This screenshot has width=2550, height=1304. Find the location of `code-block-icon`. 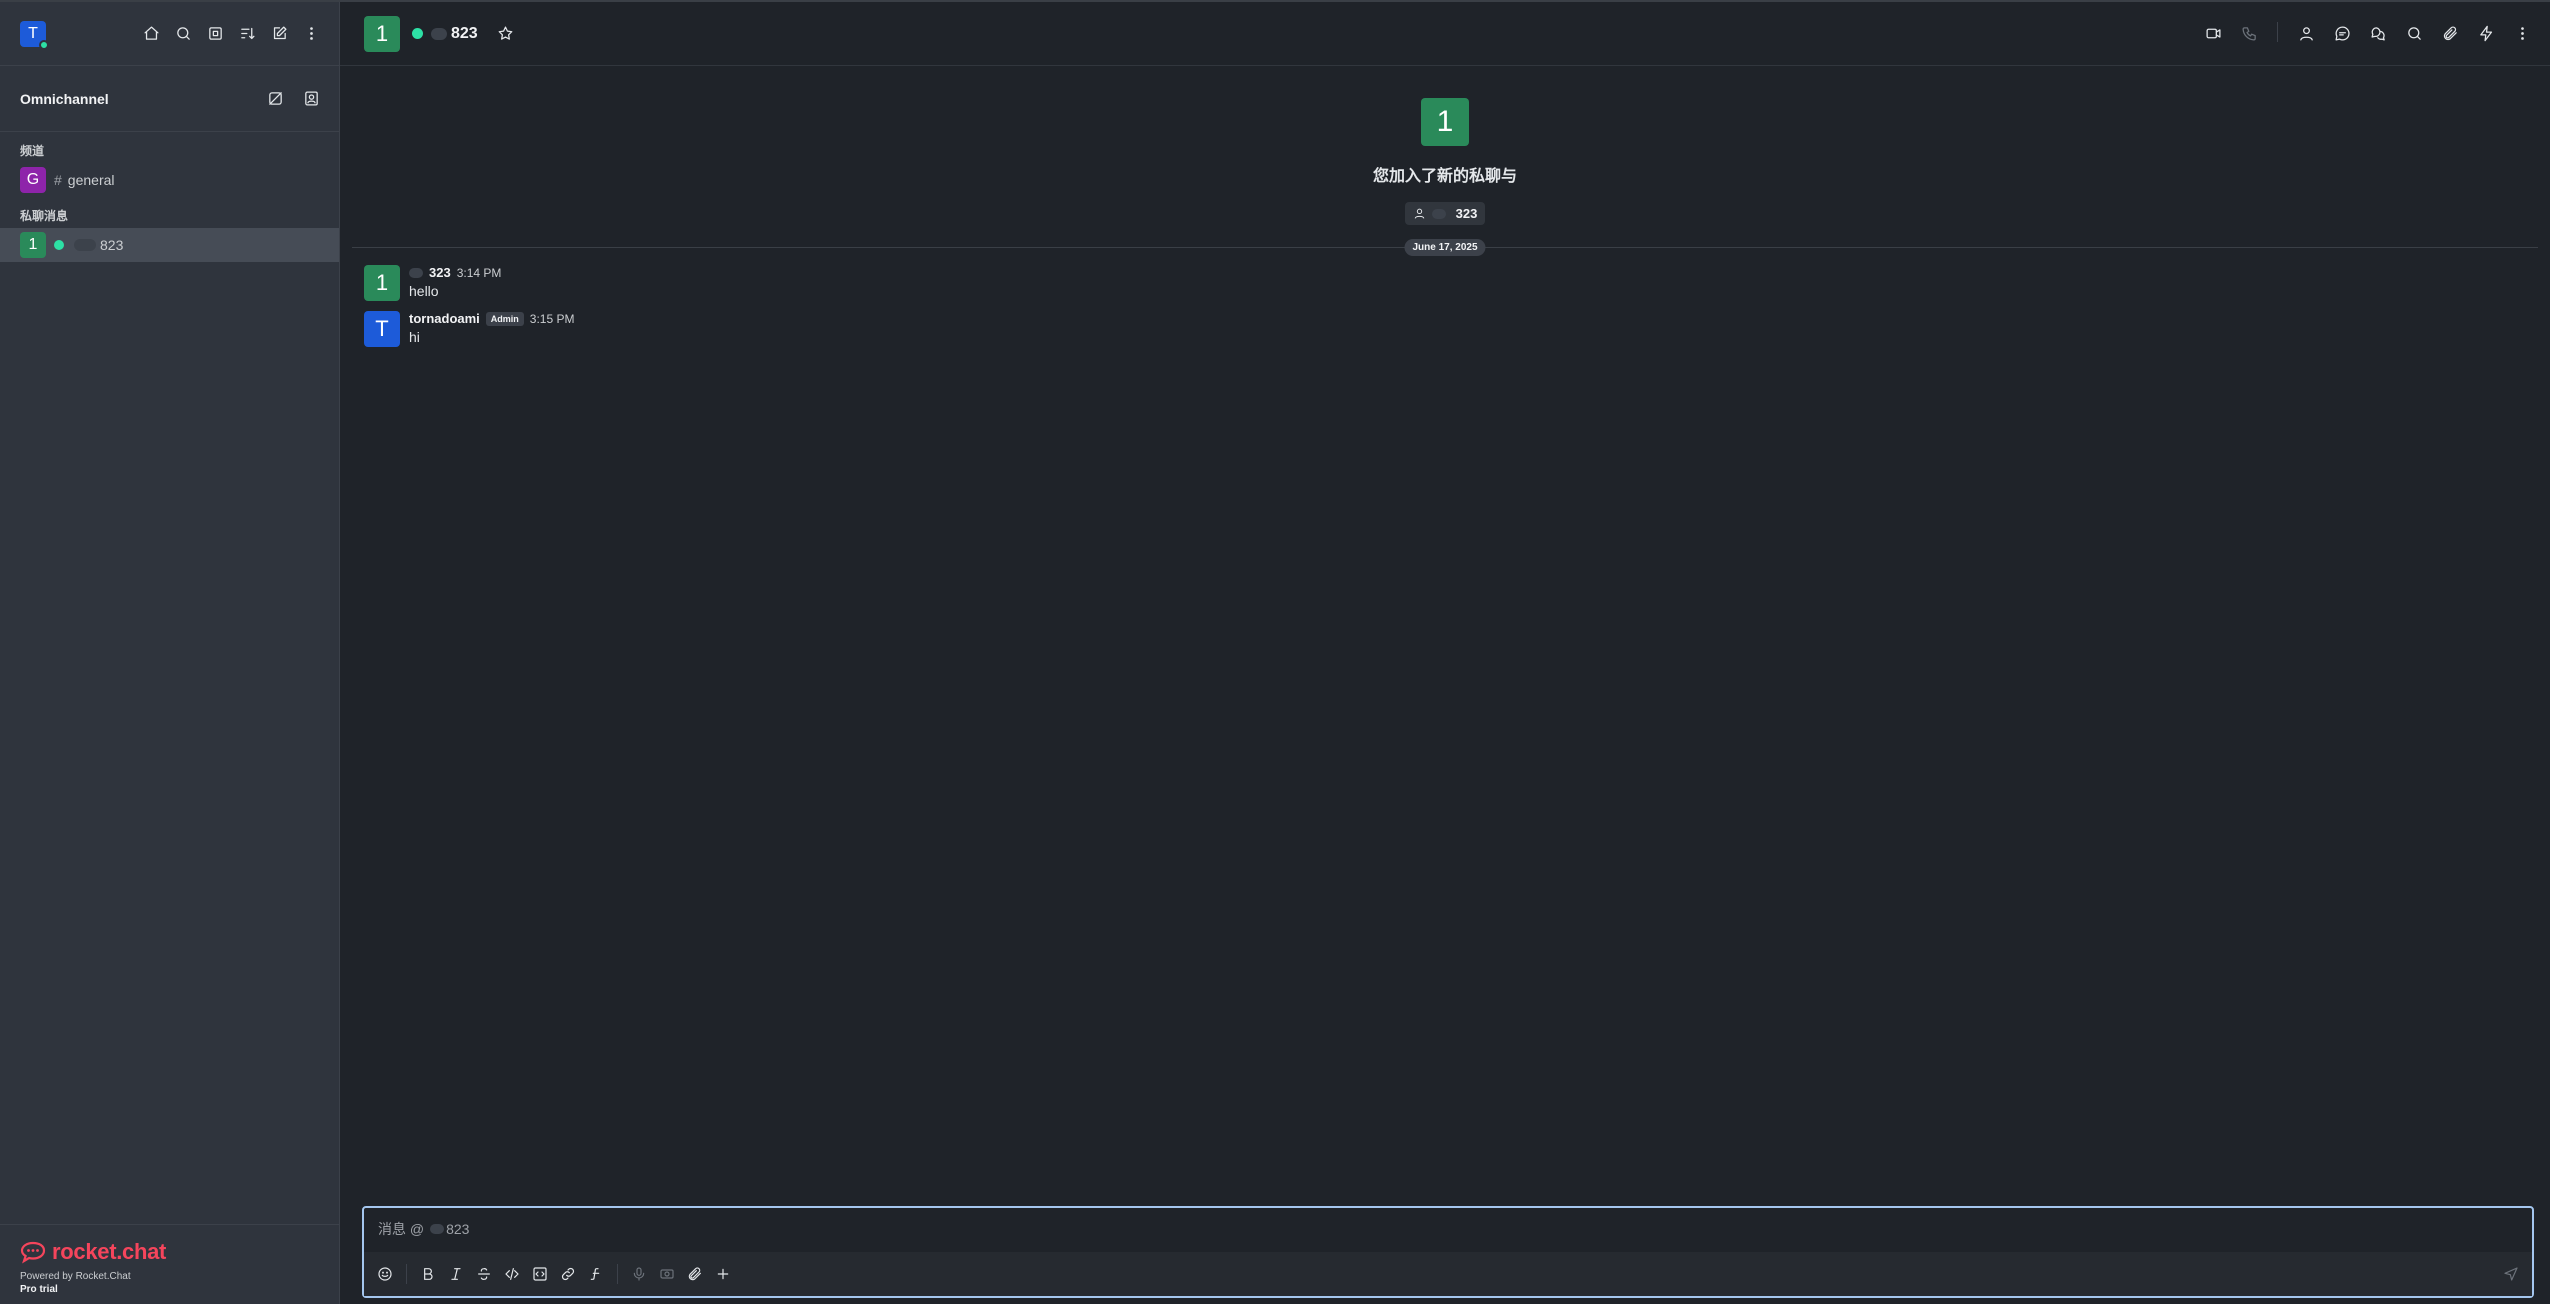

code-block-icon is located at coordinates (540, 1274).